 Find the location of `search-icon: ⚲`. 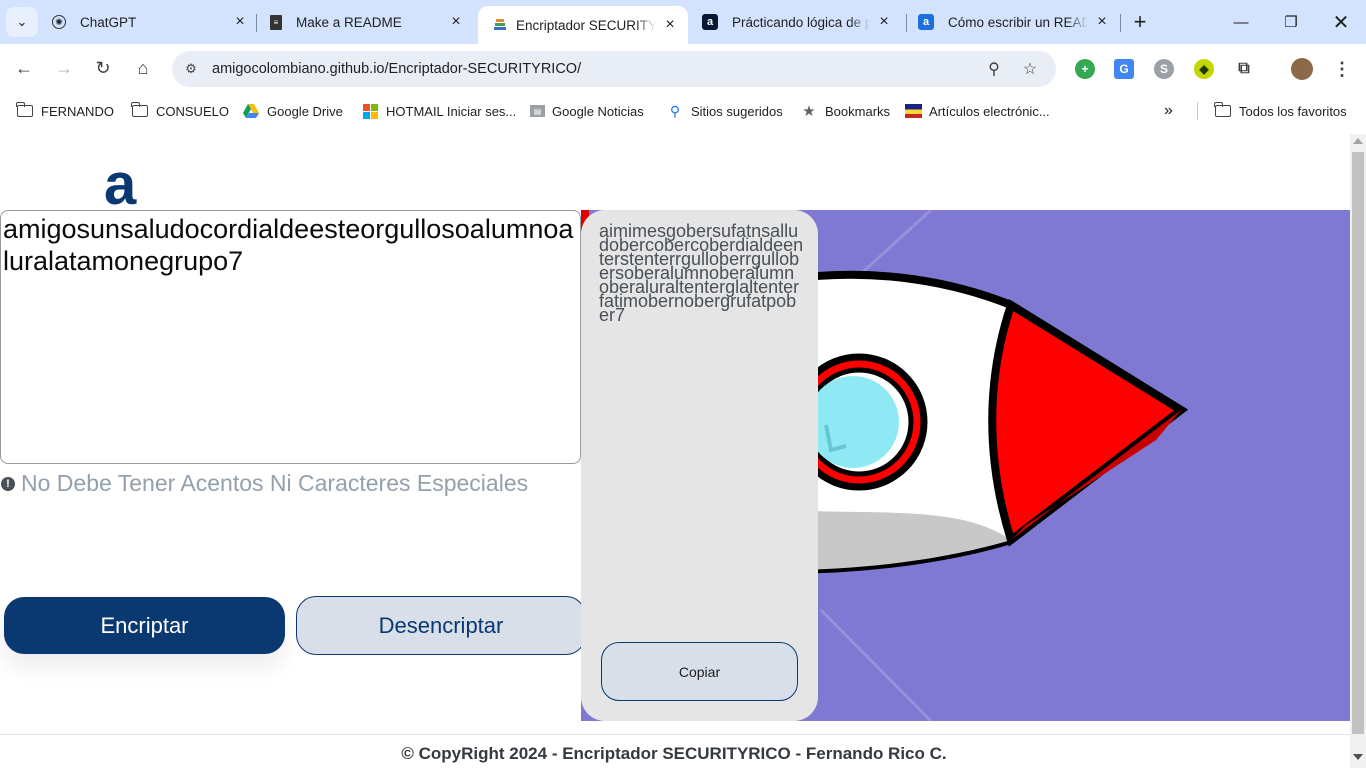

search-icon: ⚲ is located at coordinates (675, 110).